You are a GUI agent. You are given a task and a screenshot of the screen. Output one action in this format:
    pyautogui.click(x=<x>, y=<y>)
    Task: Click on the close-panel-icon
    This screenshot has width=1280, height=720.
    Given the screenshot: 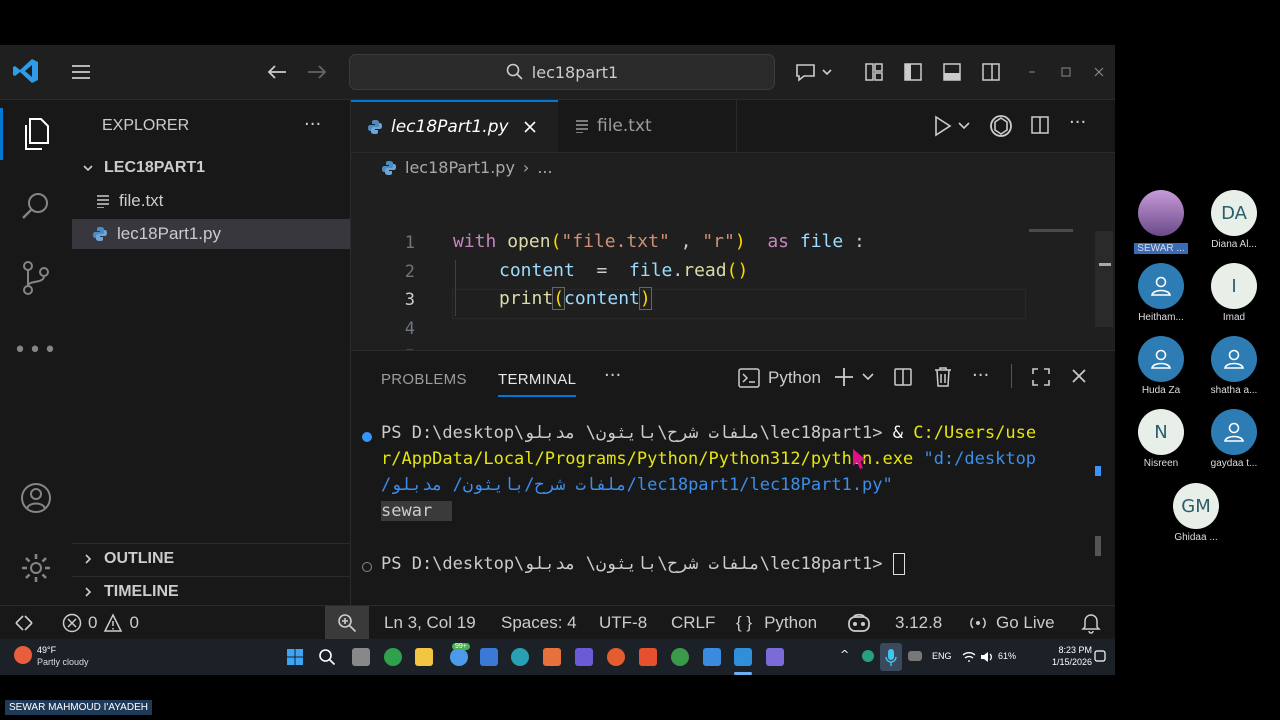 What is the action you would take?
    pyautogui.click(x=1079, y=378)
    